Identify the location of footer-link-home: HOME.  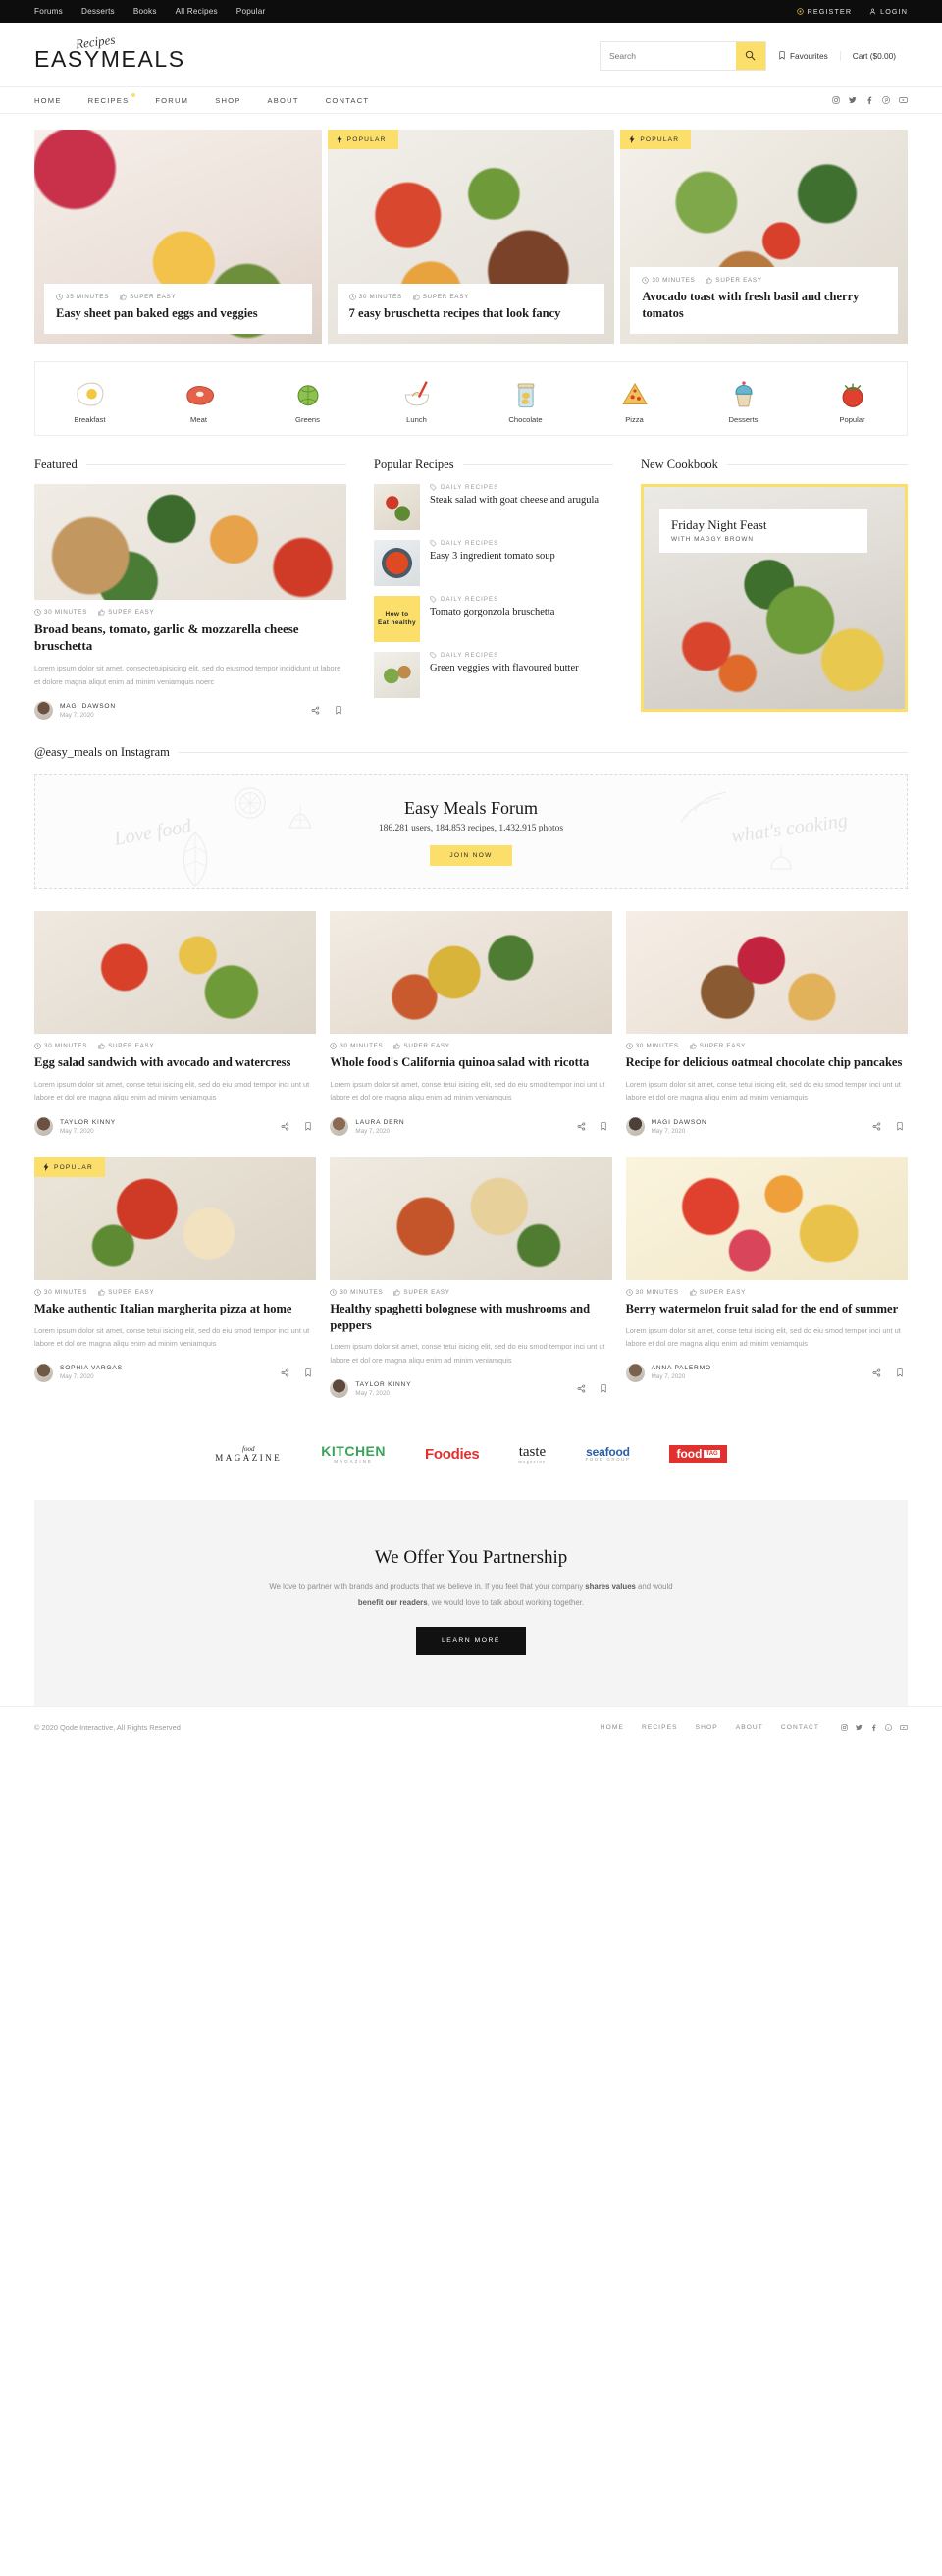
(612, 1727).